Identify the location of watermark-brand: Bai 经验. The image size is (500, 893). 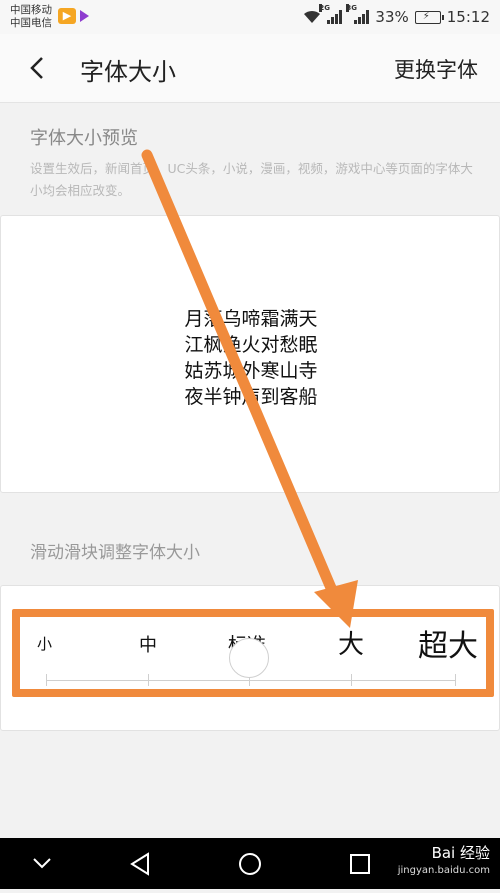
(460, 853).